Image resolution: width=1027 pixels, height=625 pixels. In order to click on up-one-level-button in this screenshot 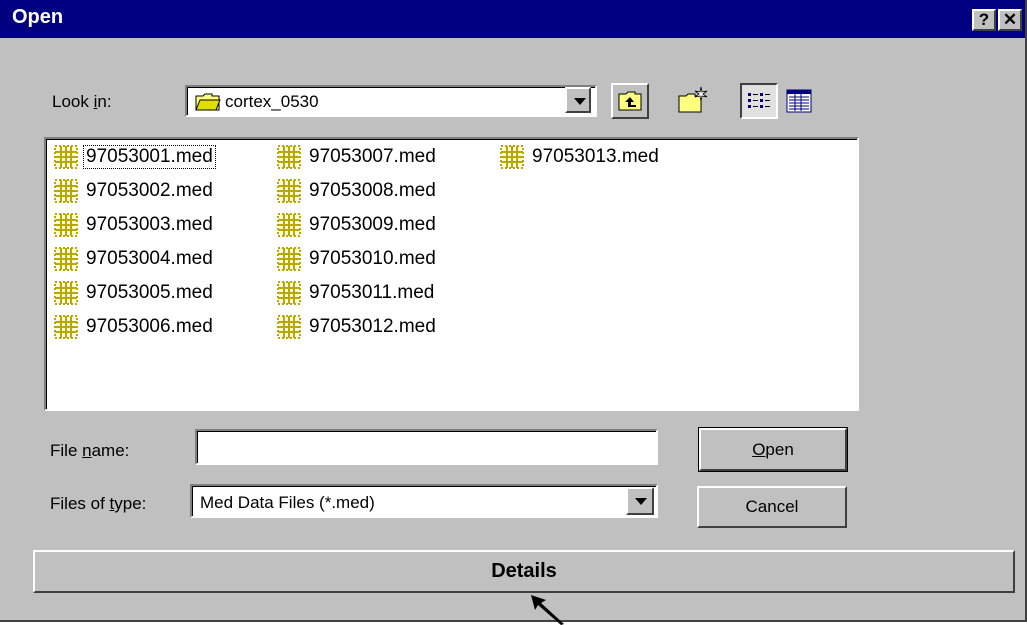, I will do `click(630, 101)`.